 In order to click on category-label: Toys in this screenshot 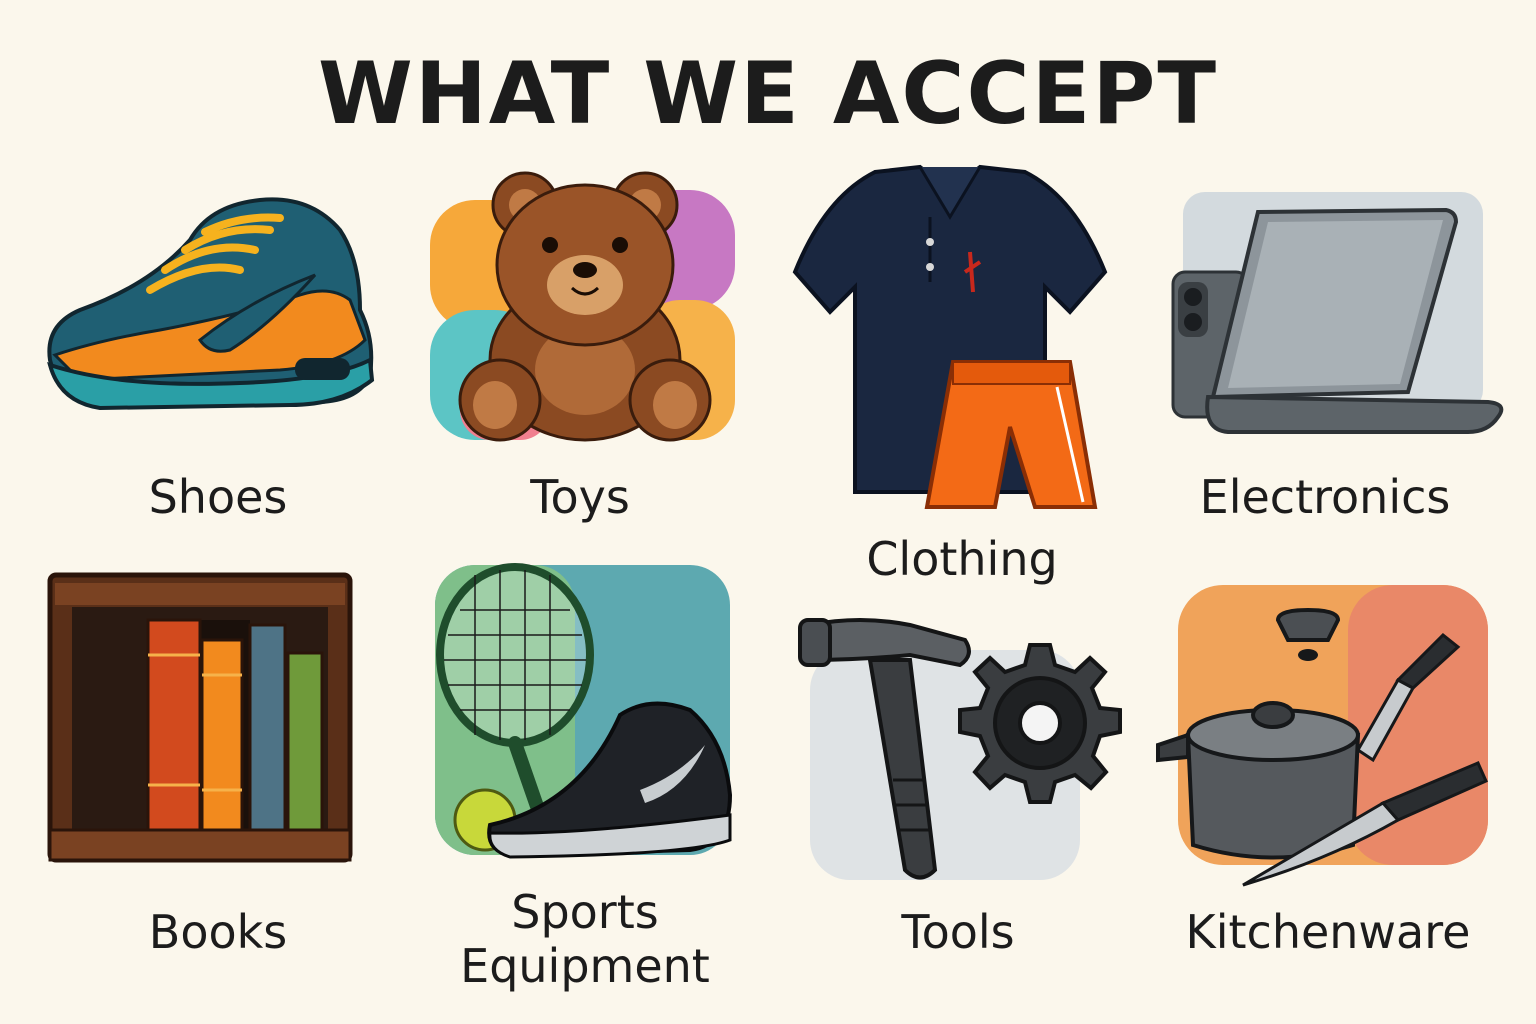, I will do `click(580, 497)`.